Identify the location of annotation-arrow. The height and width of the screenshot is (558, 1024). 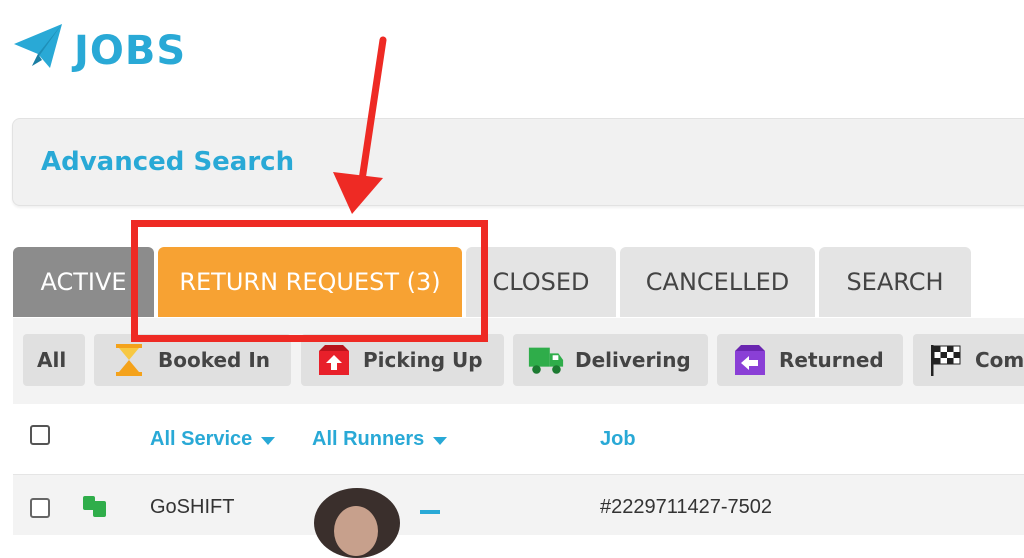
(360, 125).